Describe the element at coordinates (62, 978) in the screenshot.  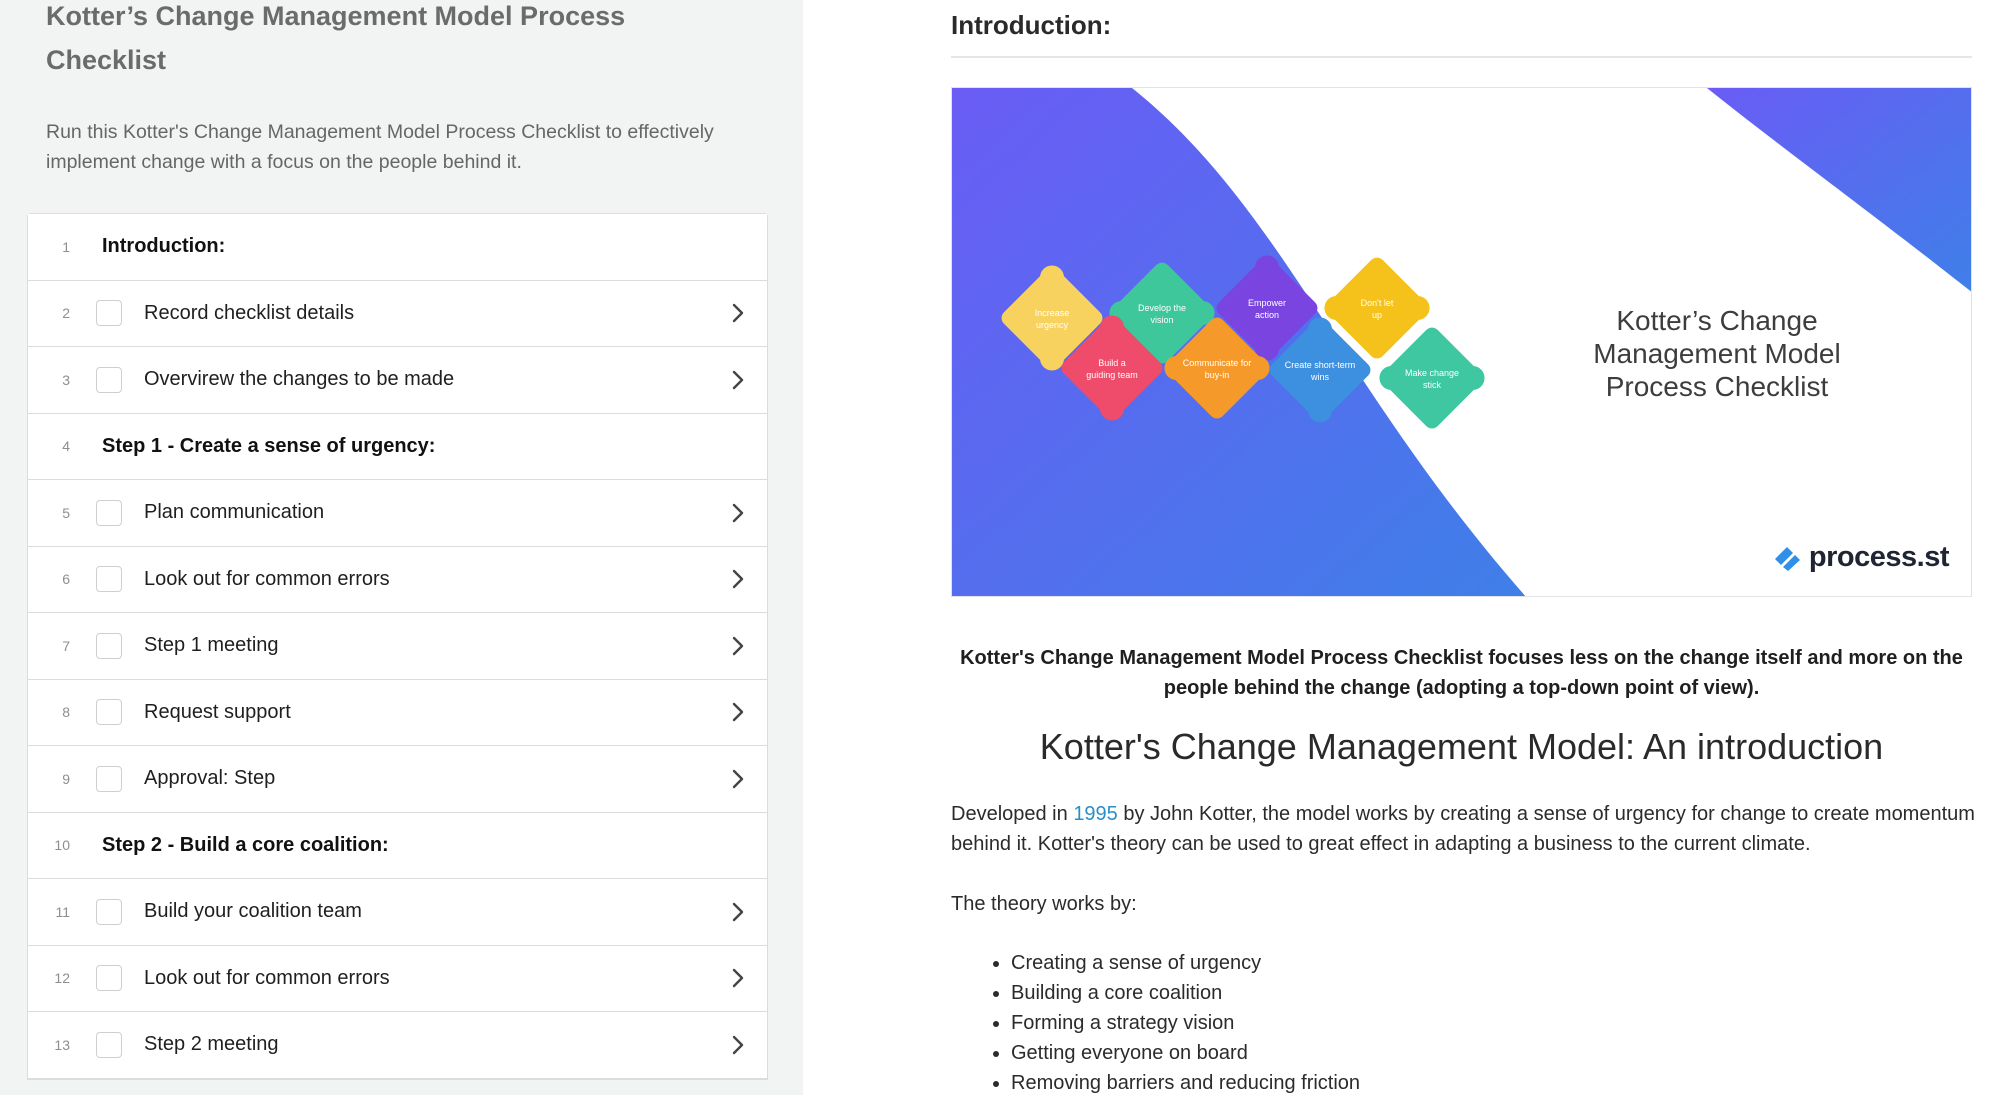
I see `row-number: 12` at that location.